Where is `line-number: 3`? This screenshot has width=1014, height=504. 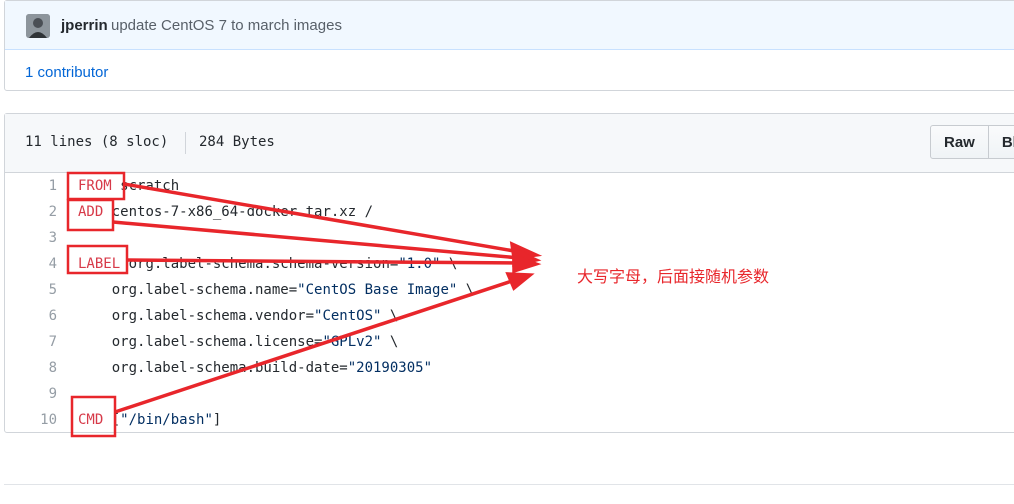
line-number: 3 is located at coordinates (31, 238).